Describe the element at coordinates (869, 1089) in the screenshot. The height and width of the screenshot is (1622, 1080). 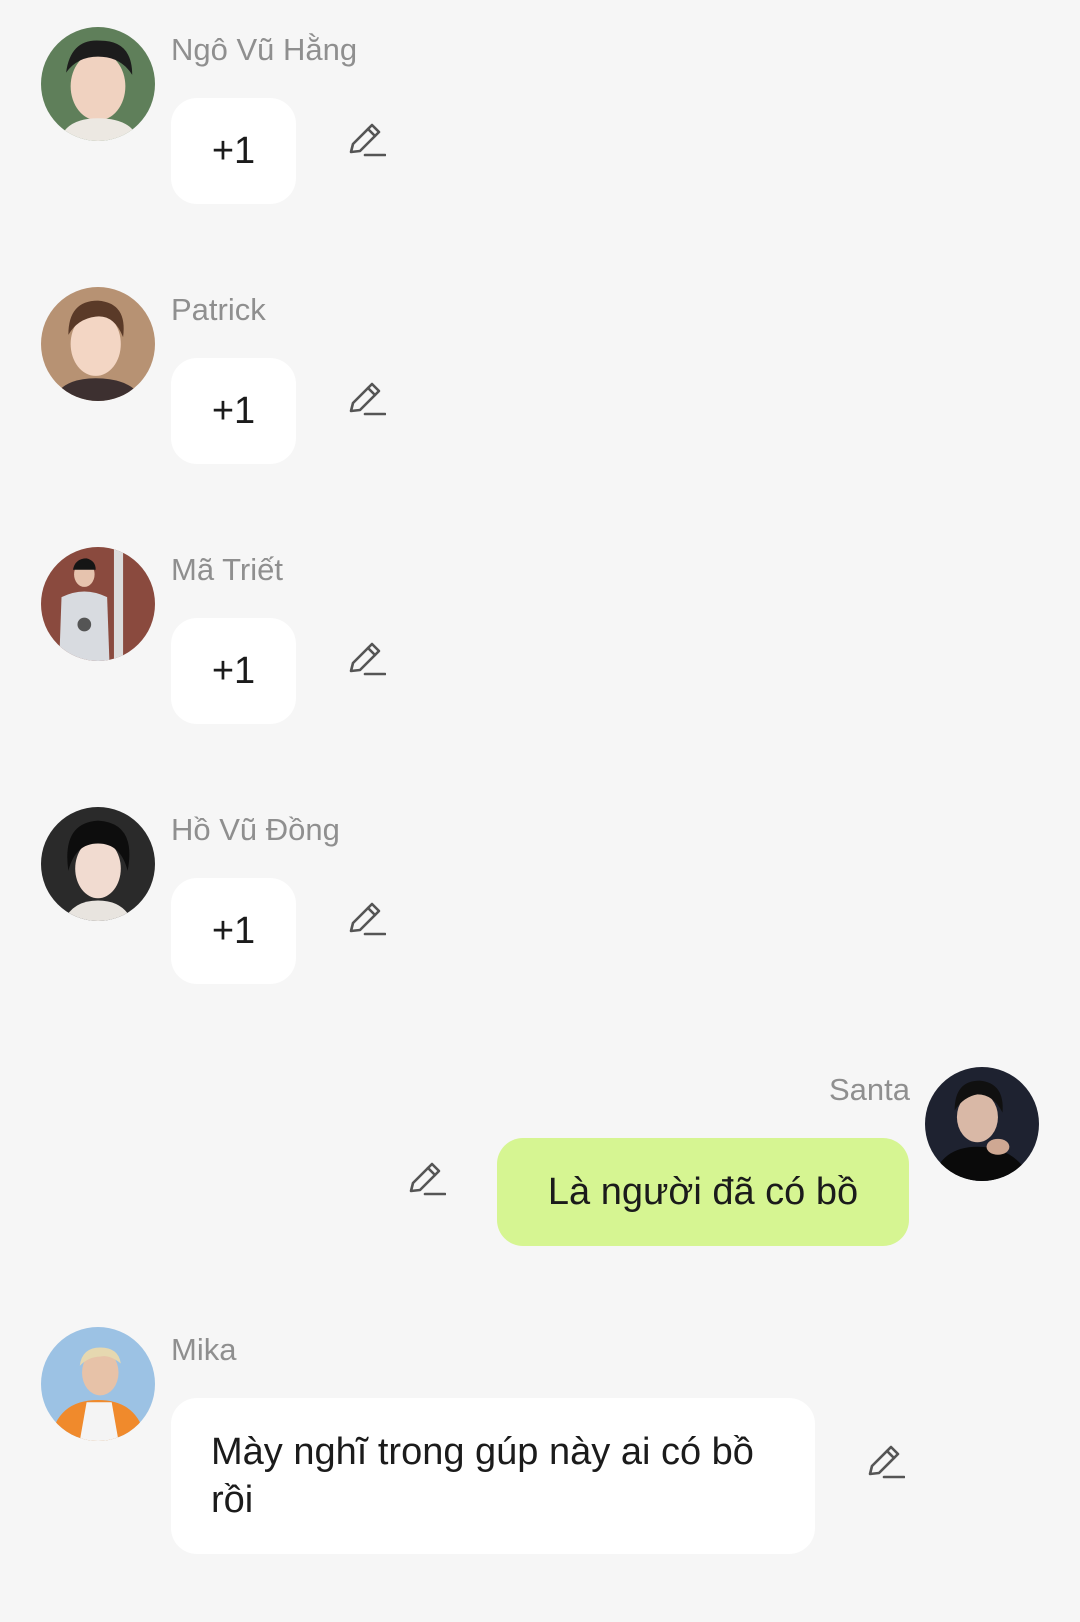
I see `sender-name: Santa` at that location.